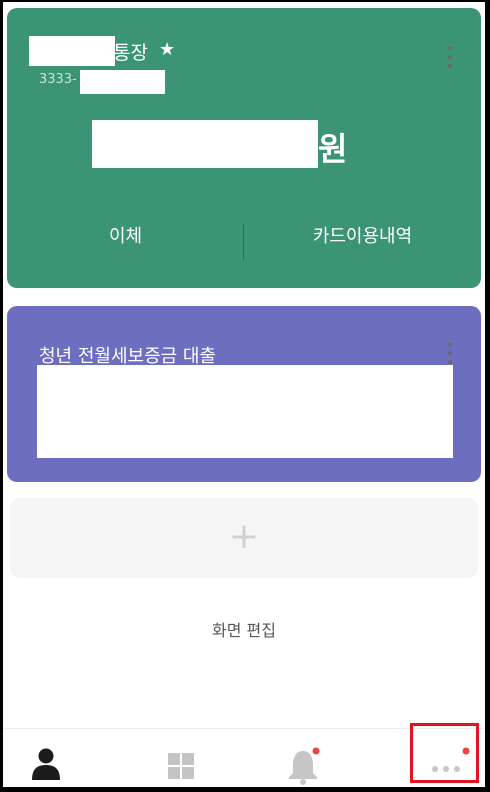 This screenshot has width=490, height=792. What do you see at coordinates (244, 537) in the screenshot?
I see `plus-icon: +` at bounding box center [244, 537].